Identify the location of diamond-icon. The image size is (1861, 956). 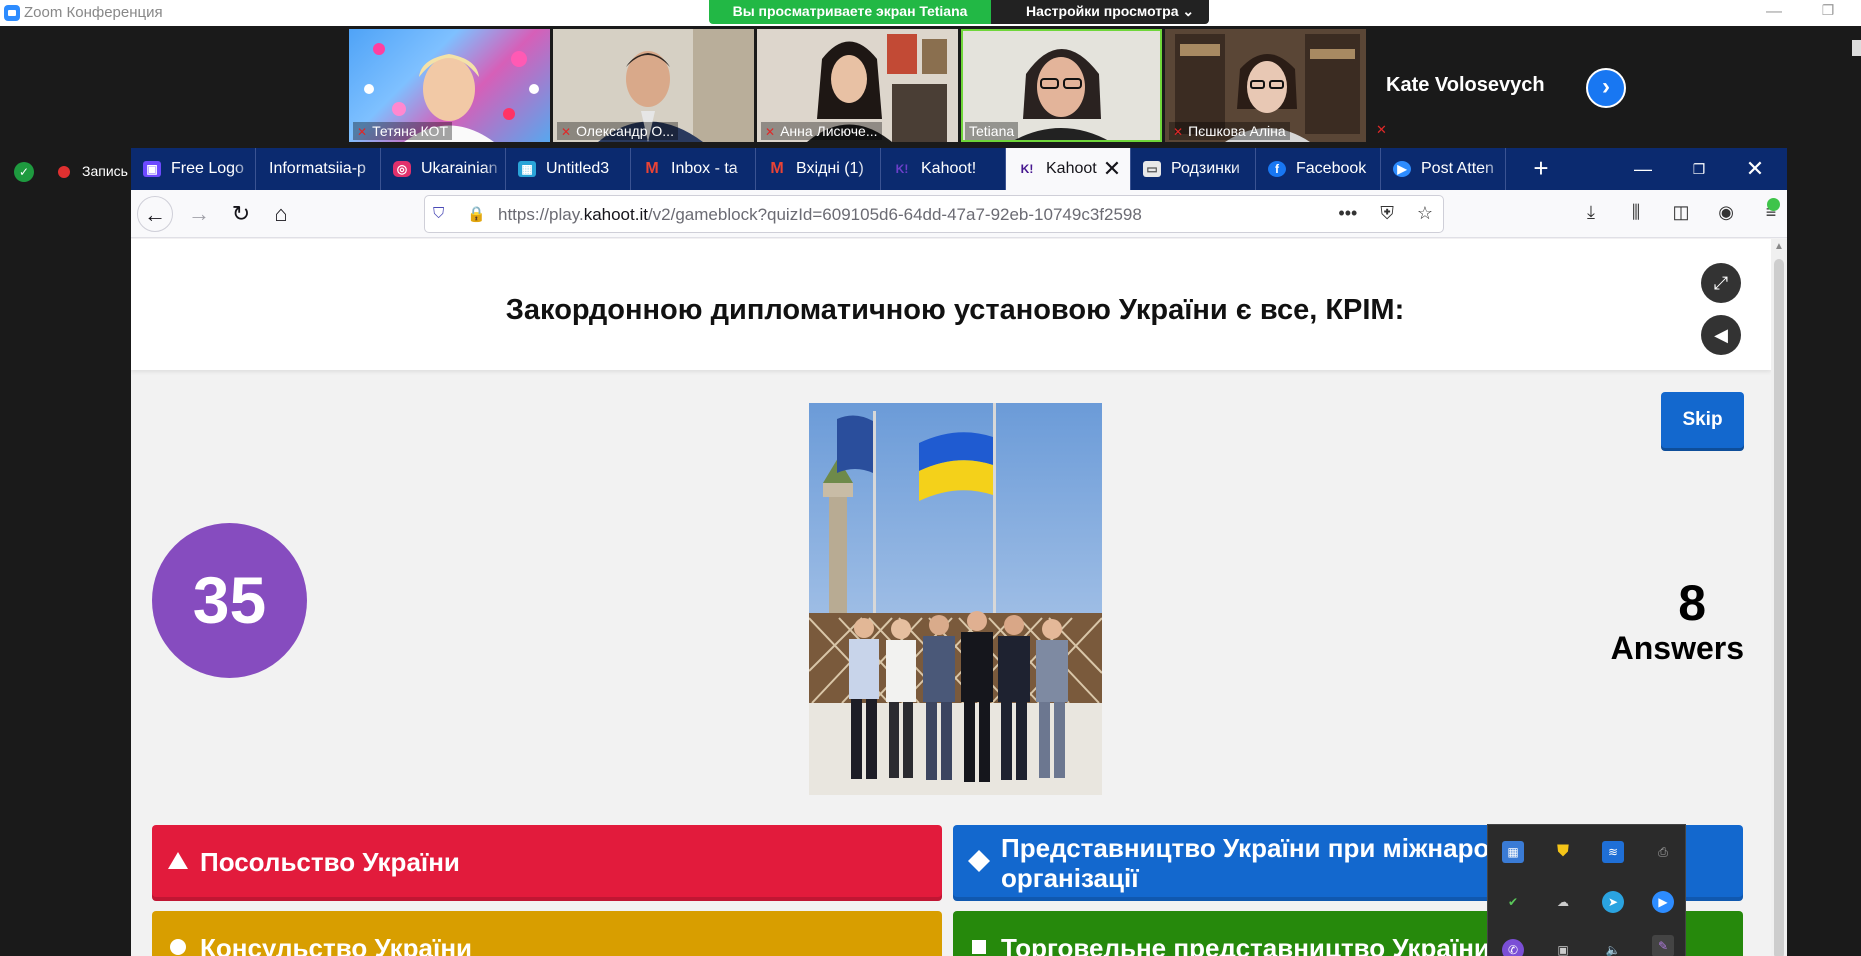
(979, 861).